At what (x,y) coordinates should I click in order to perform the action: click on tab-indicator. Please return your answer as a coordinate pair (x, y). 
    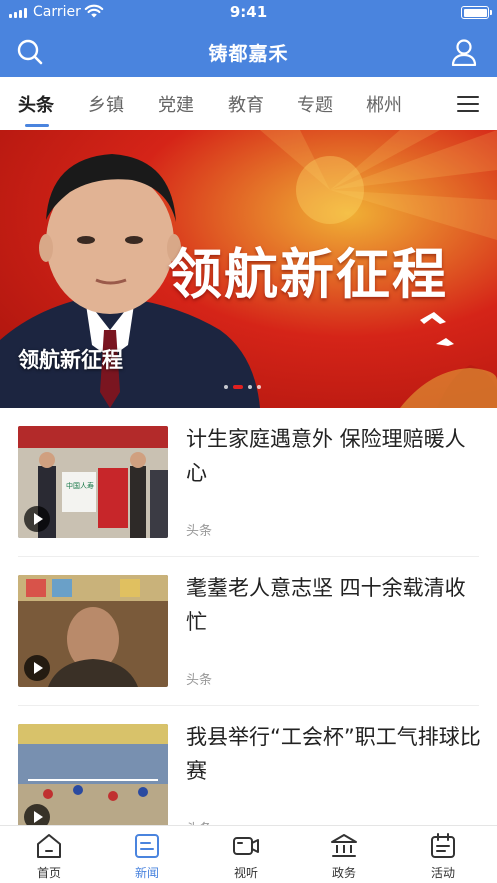
    Looking at the image, I should click on (37, 125).